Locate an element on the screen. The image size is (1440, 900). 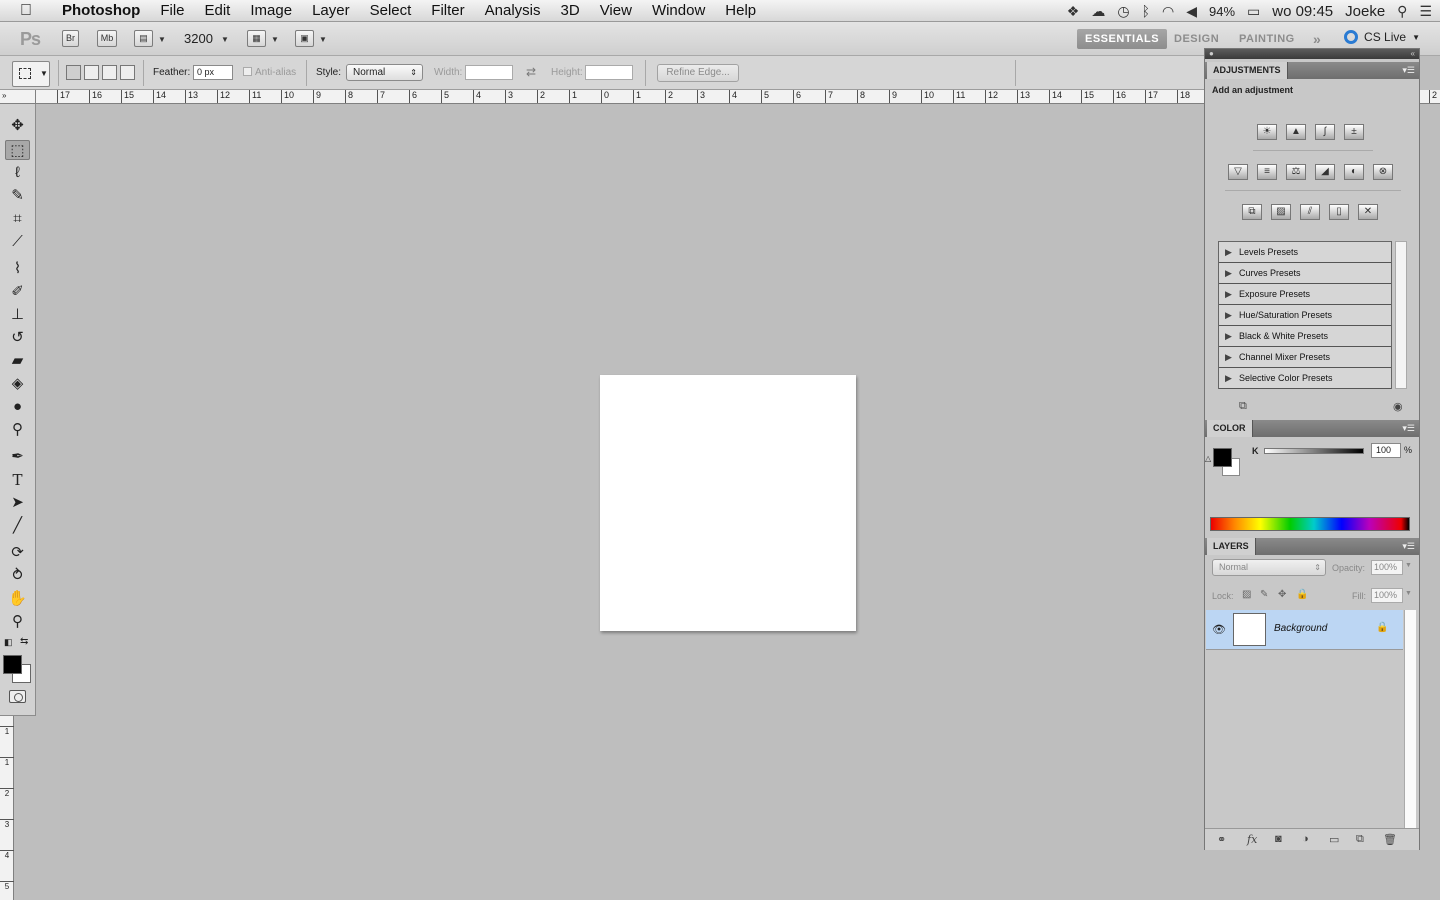
subtract-from-selection-icon is located at coordinates (109, 72).